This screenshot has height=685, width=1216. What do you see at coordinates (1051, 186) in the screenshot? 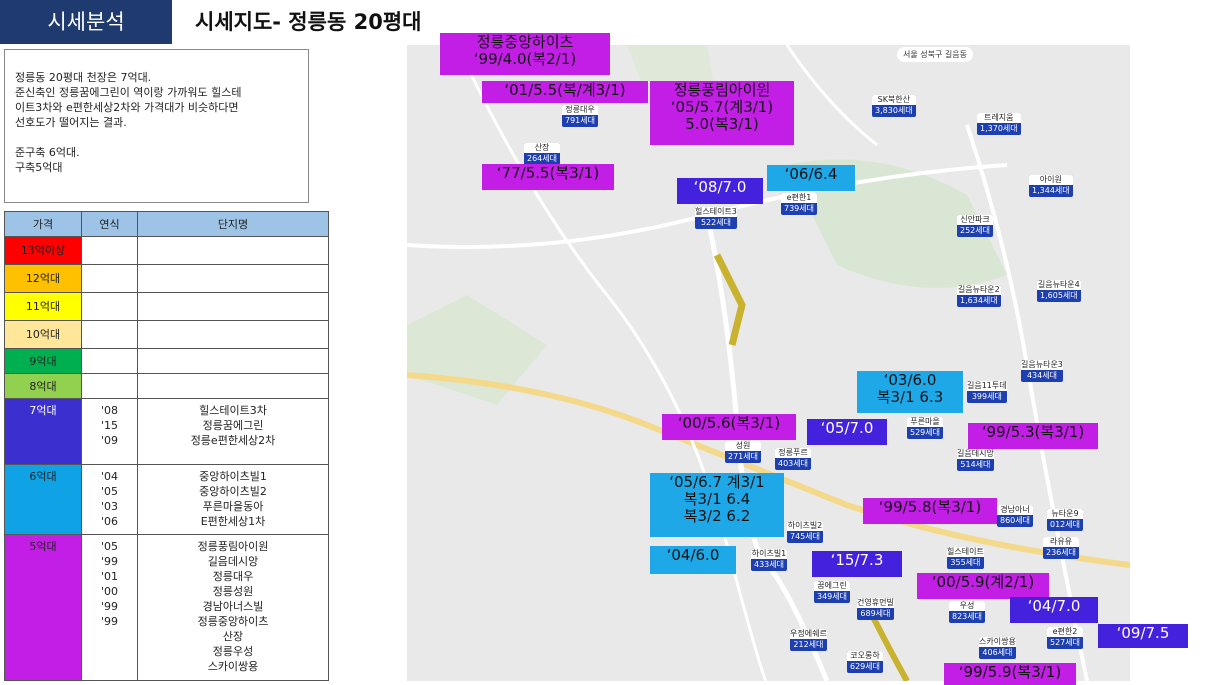
I see `complex-marker: 아이원 1,344세대` at bounding box center [1051, 186].